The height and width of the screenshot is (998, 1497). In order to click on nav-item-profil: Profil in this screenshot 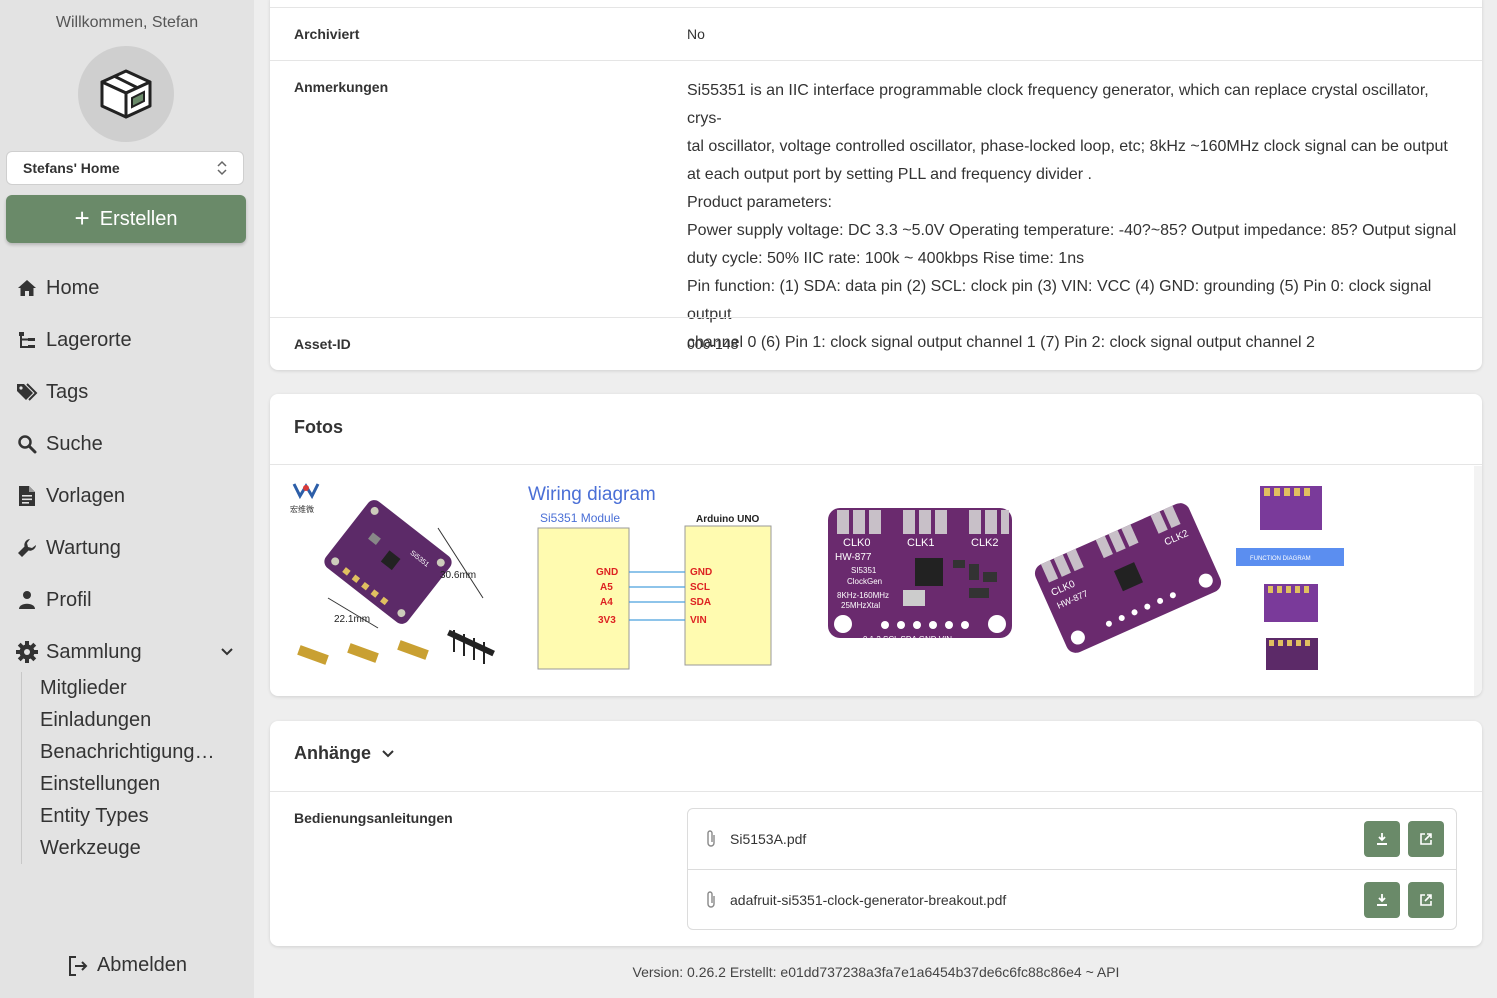, I will do `click(127, 600)`.